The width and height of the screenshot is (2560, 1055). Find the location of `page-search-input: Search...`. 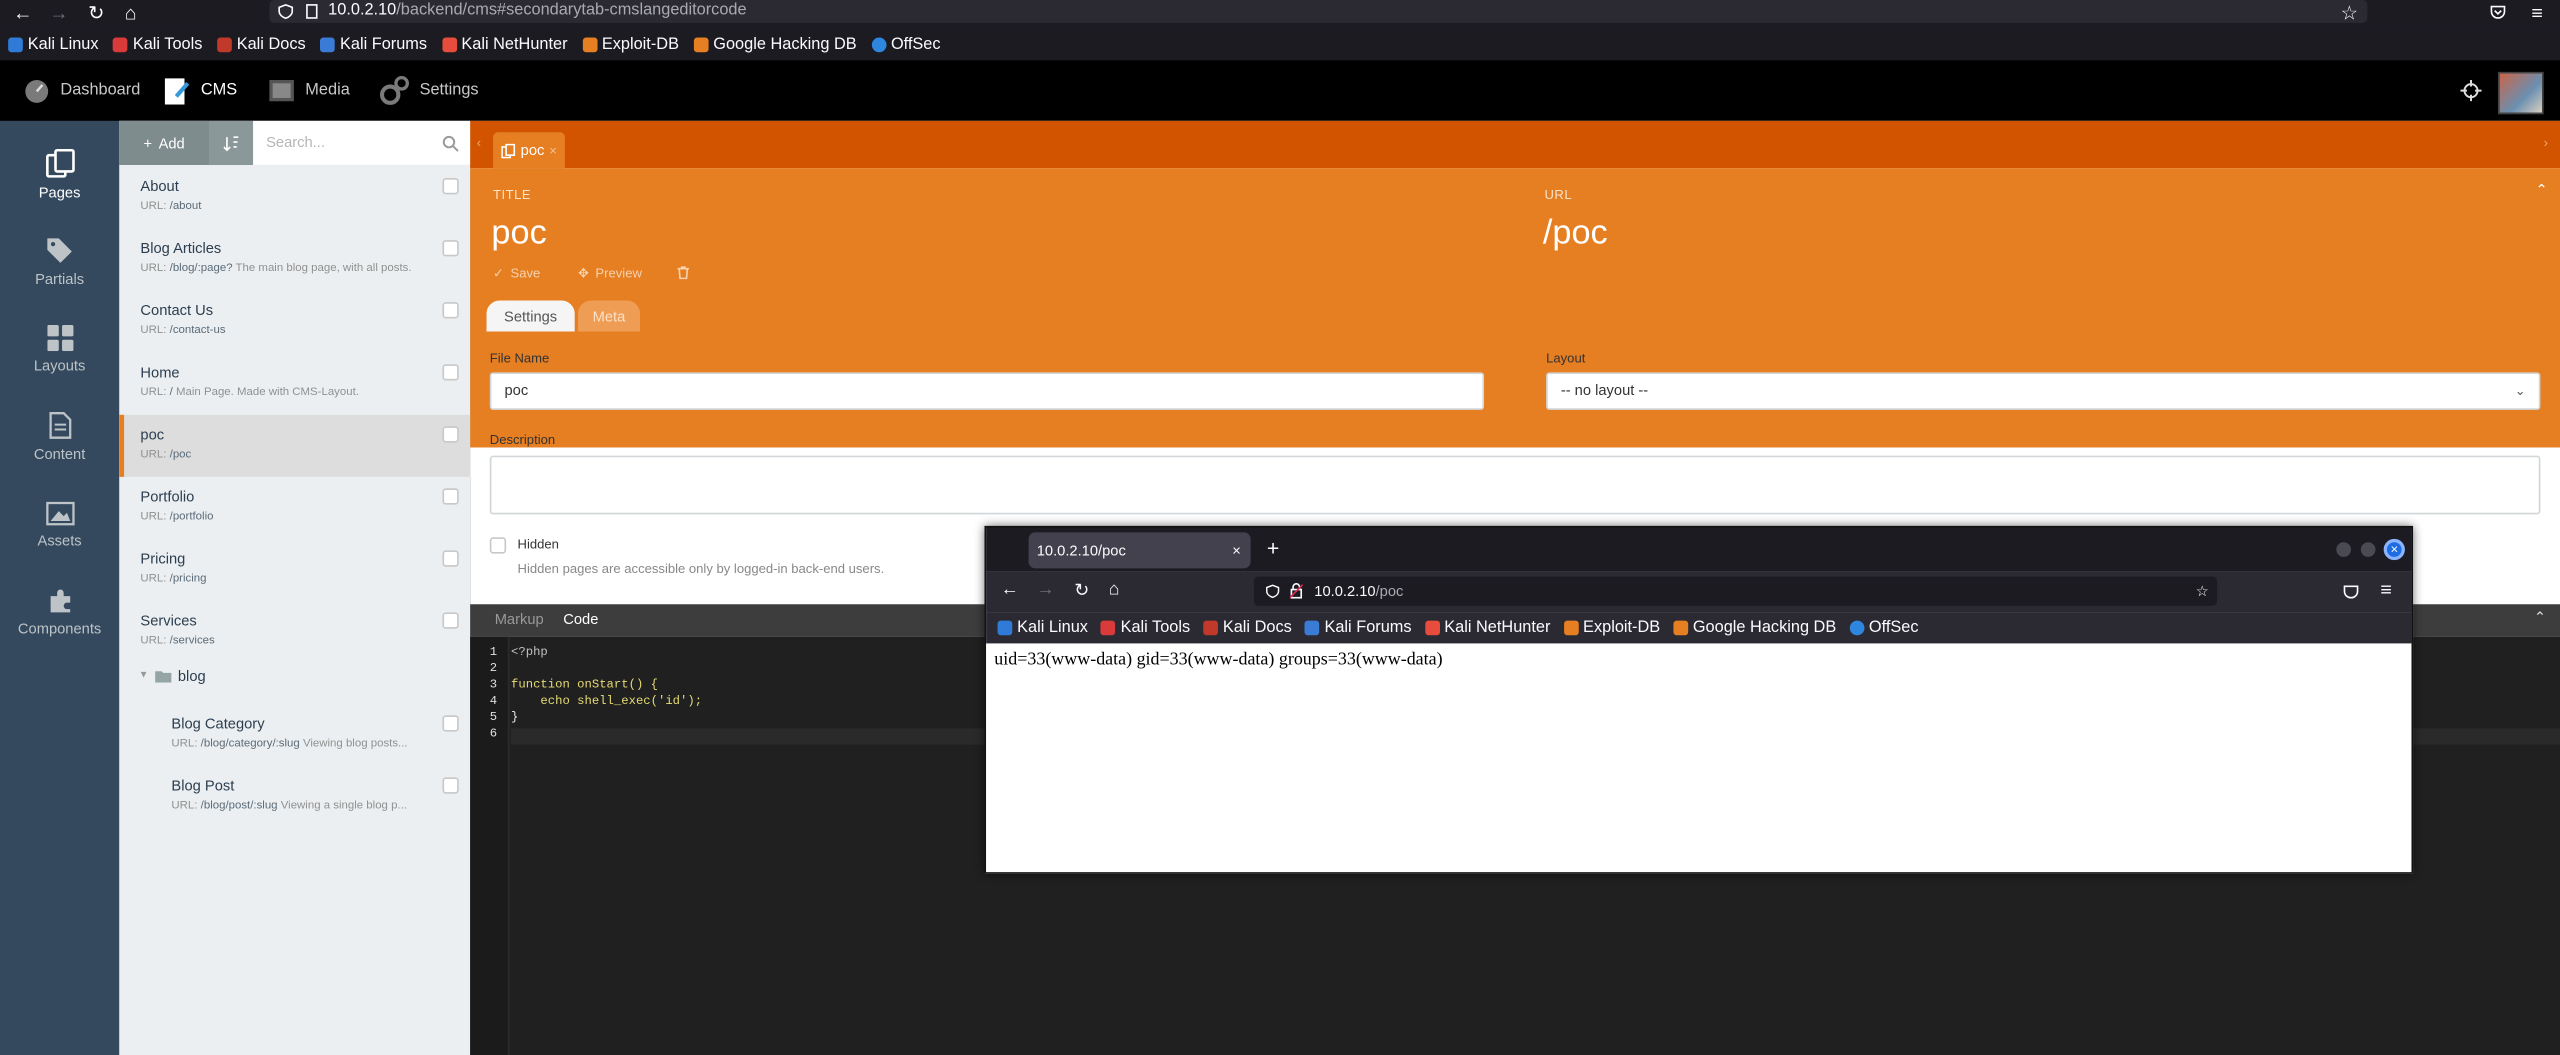

page-search-input: Search... is located at coordinates (362, 142).